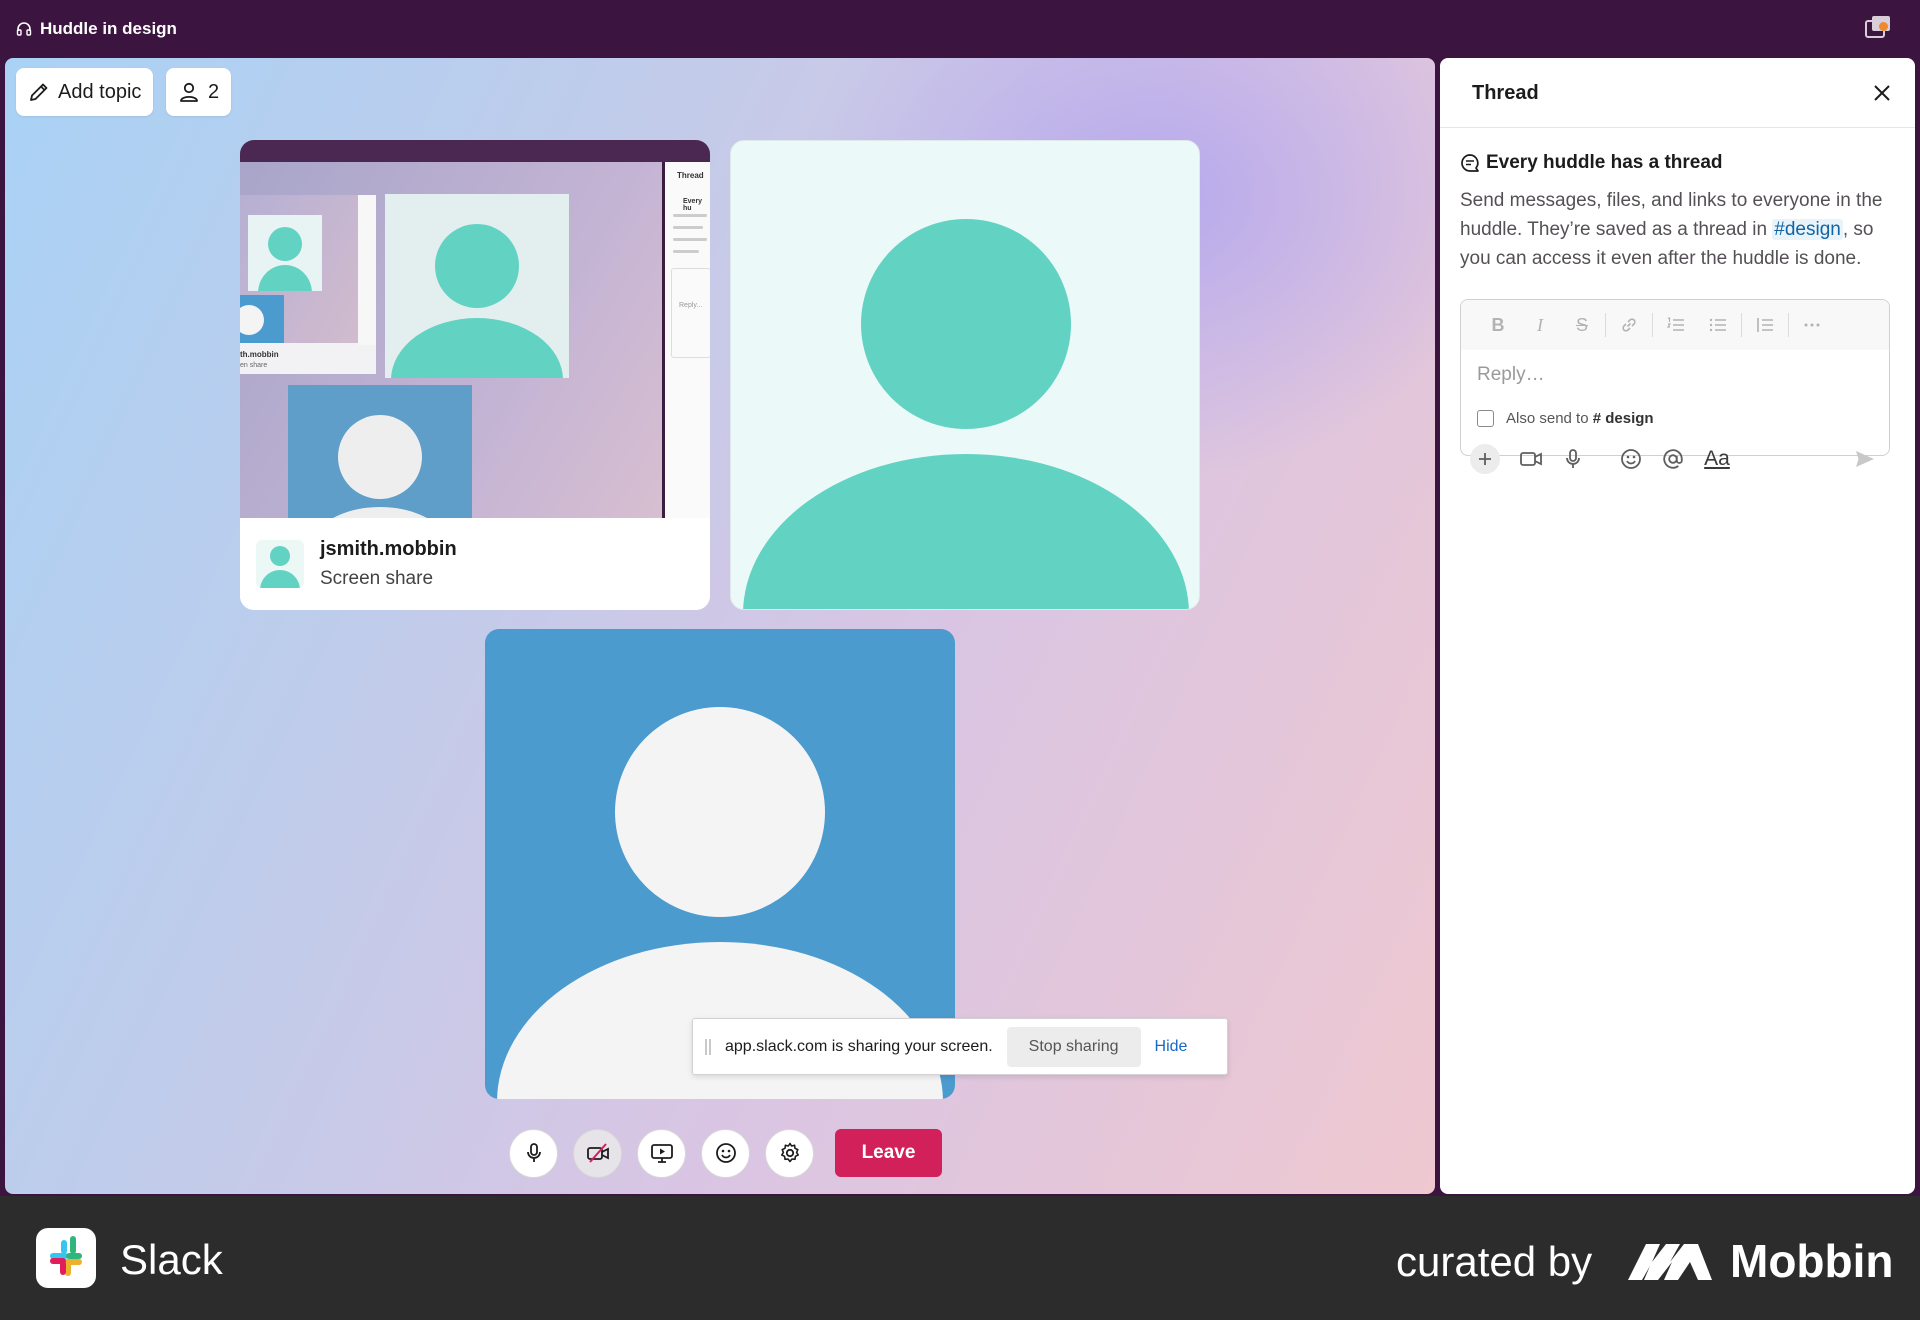 This screenshot has width=1920, height=1320. I want to click on screen-share-icon, so click(661, 1153).